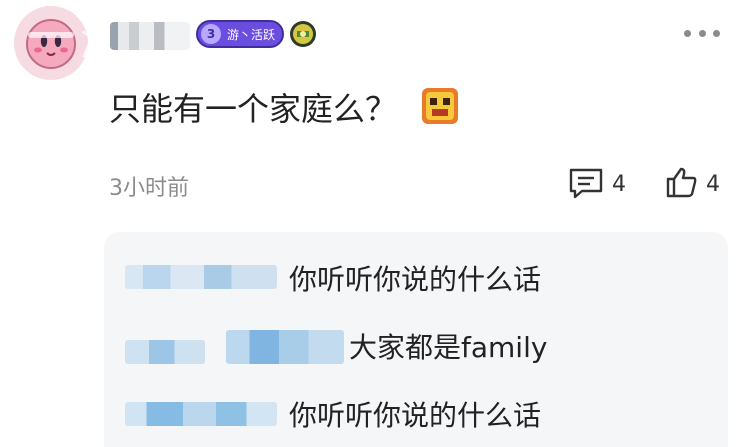 This screenshot has width=750, height=447. I want to click on medal-icon, so click(303, 34).